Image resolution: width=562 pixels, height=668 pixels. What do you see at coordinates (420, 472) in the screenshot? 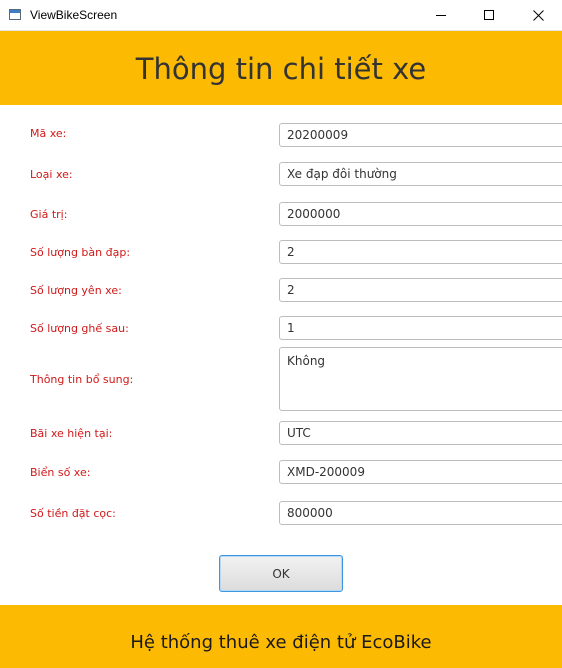
I see `license-plate-field: XMD-200009` at bounding box center [420, 472].